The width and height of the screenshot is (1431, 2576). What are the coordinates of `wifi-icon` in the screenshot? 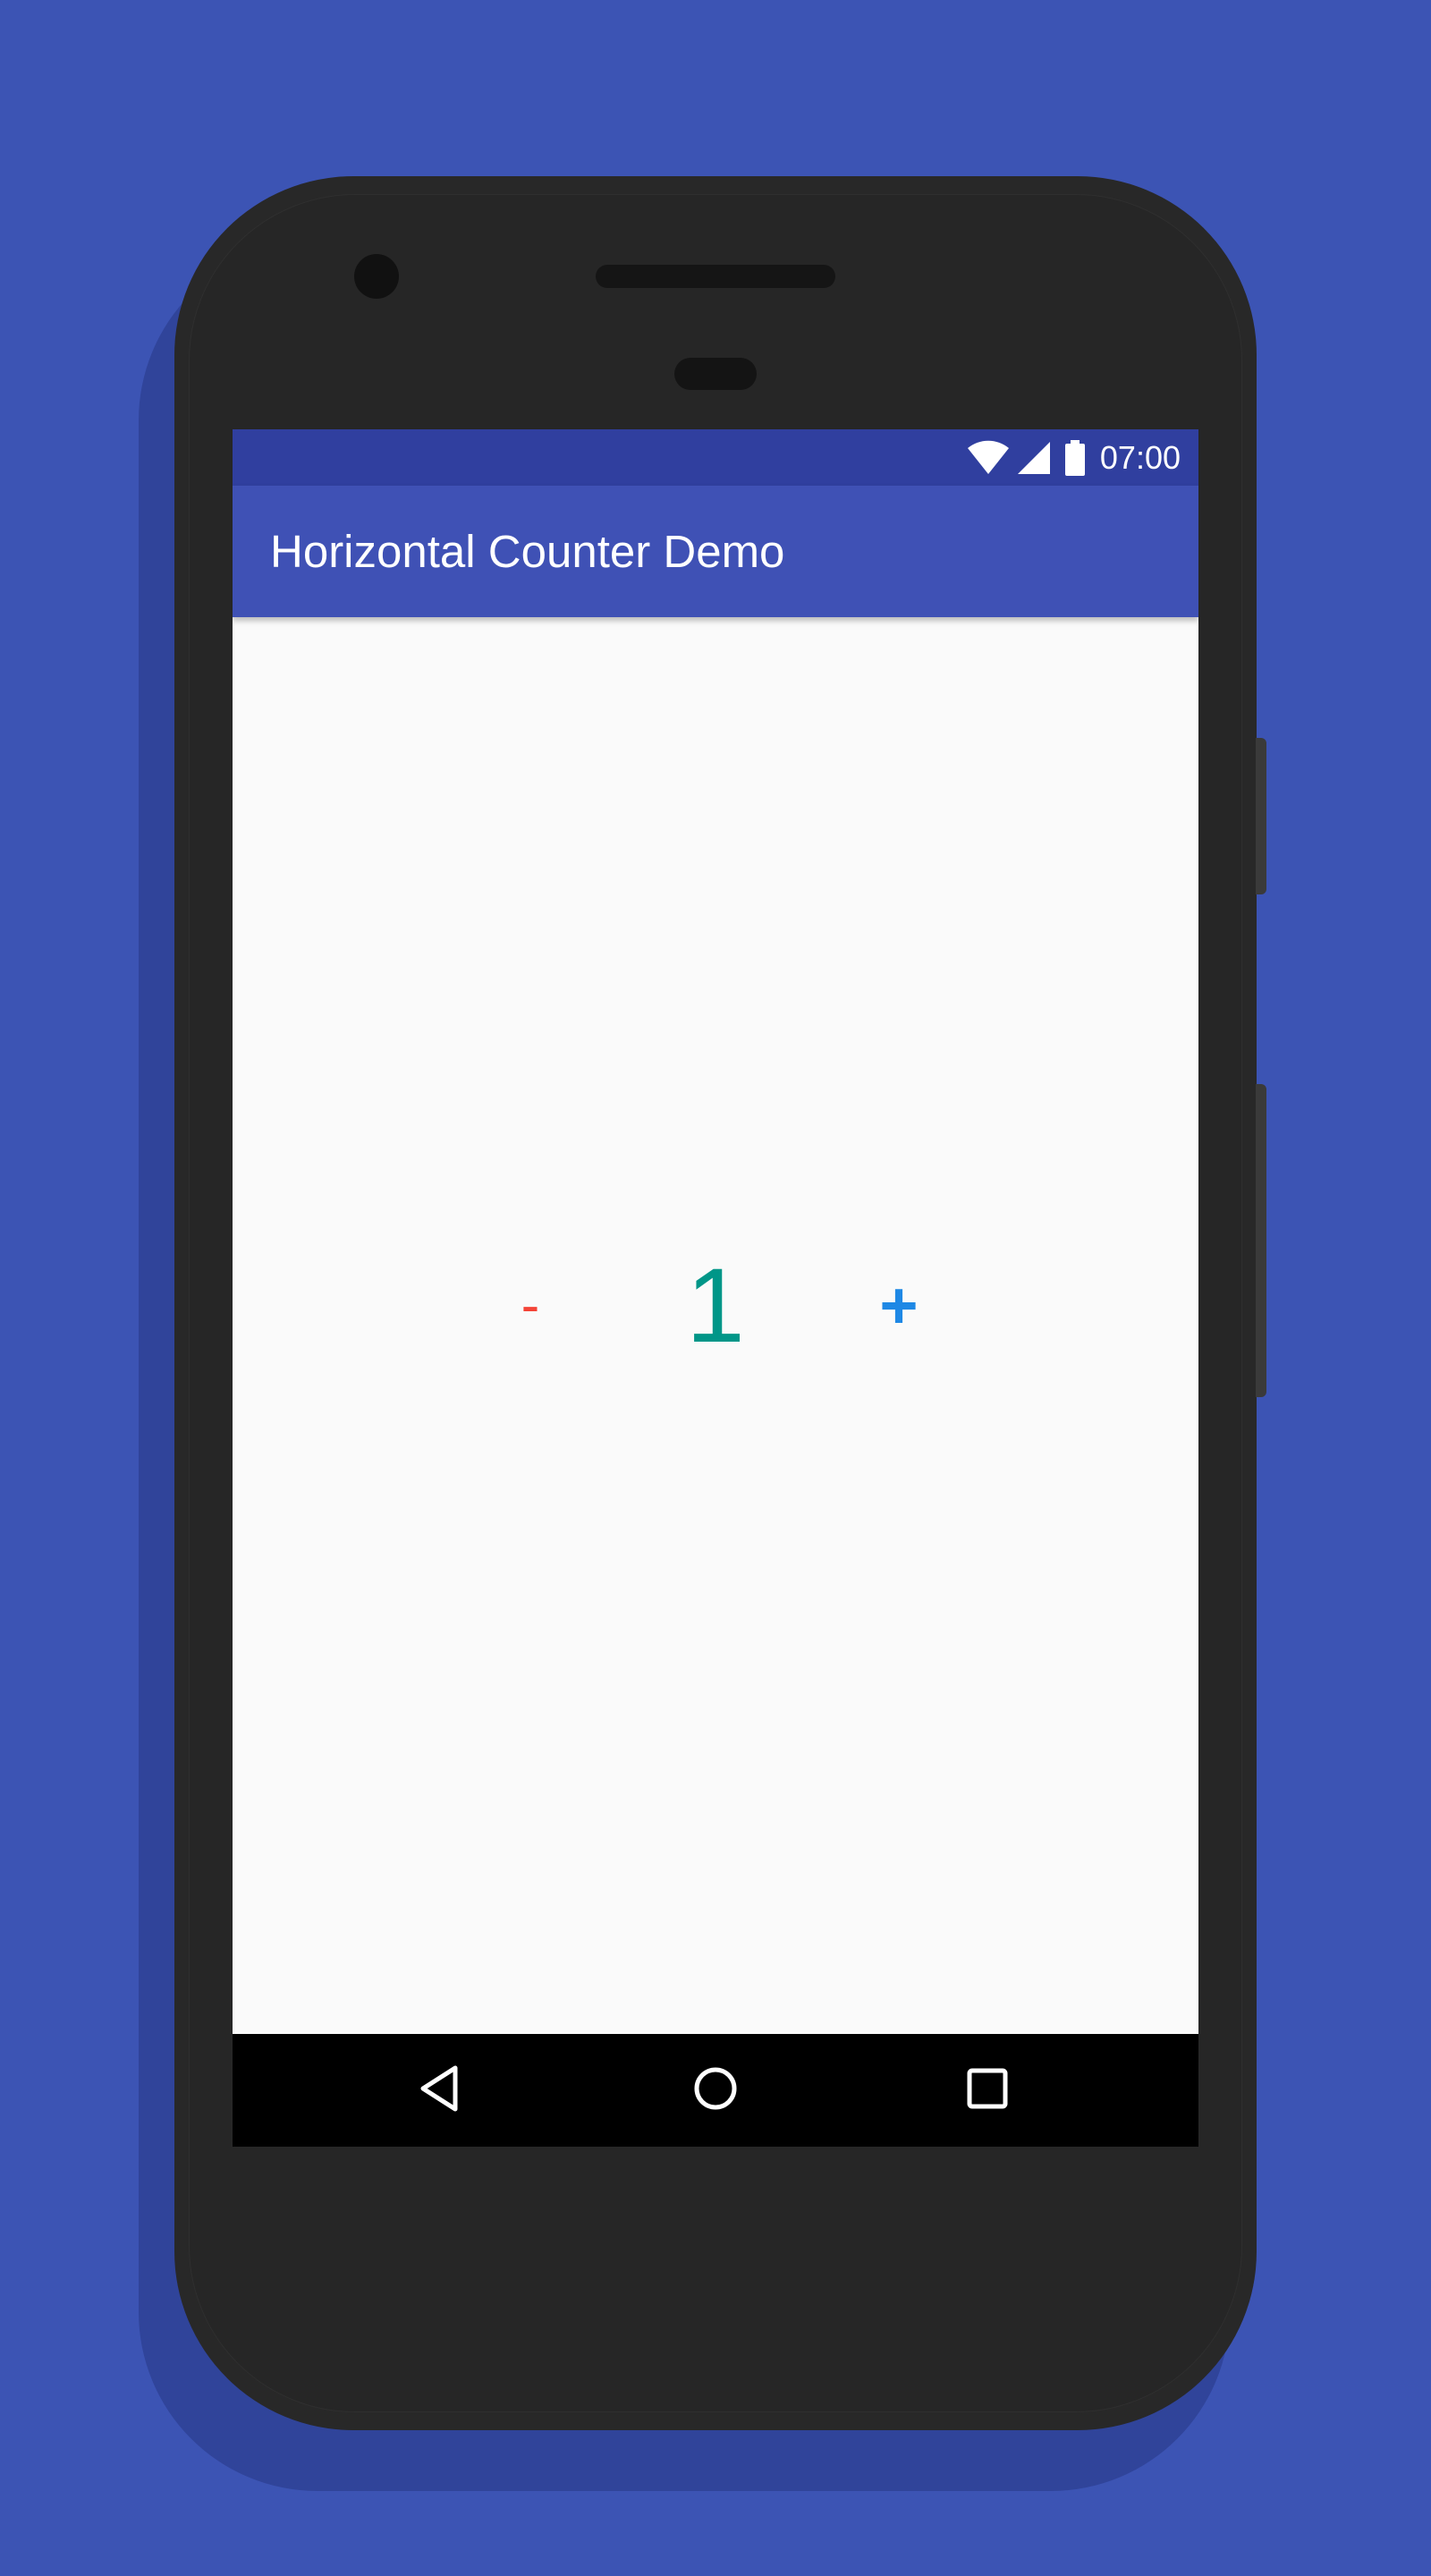 It's located at (989, 458).